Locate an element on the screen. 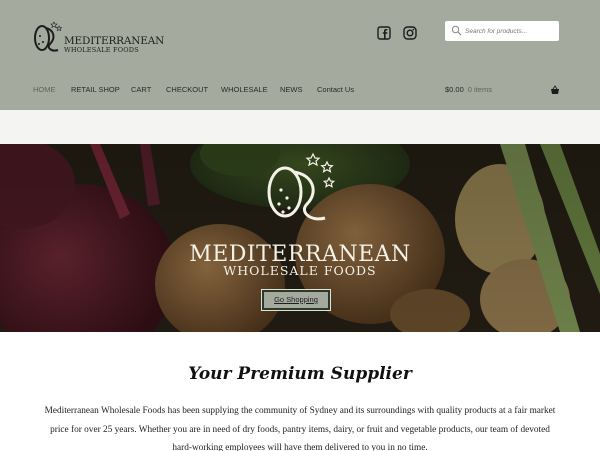  nav-item-contact-us: Contact Us is located at coordinates (335, 89).